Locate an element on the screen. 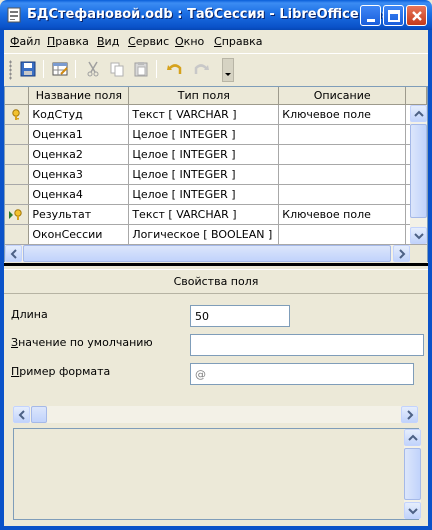  save-icon is located at coordinates (28, 69).